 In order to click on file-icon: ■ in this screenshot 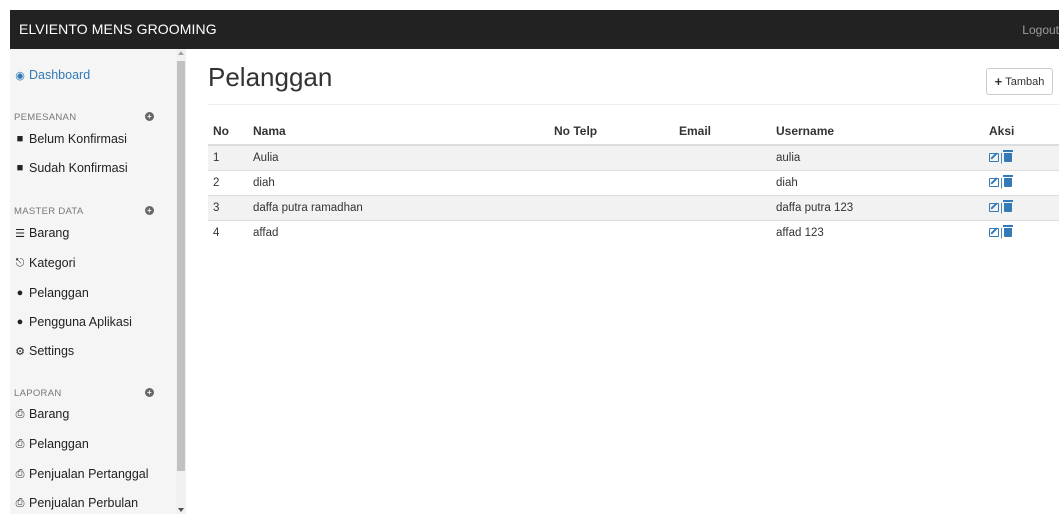, I will do `click(20, 168)`.